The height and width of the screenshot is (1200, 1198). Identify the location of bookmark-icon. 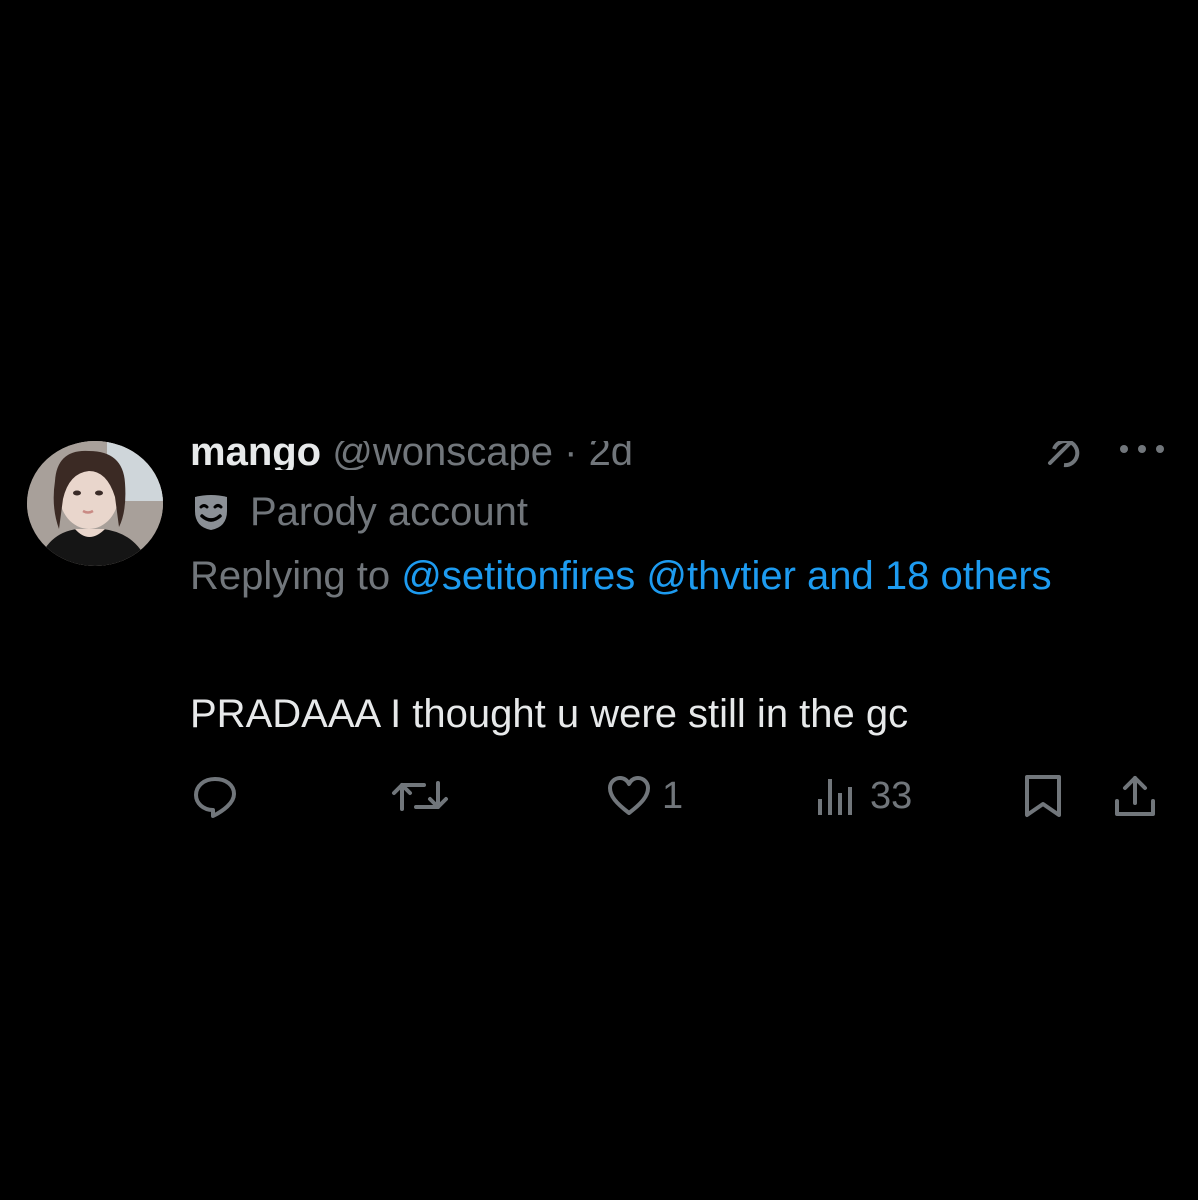
(1043, 796).